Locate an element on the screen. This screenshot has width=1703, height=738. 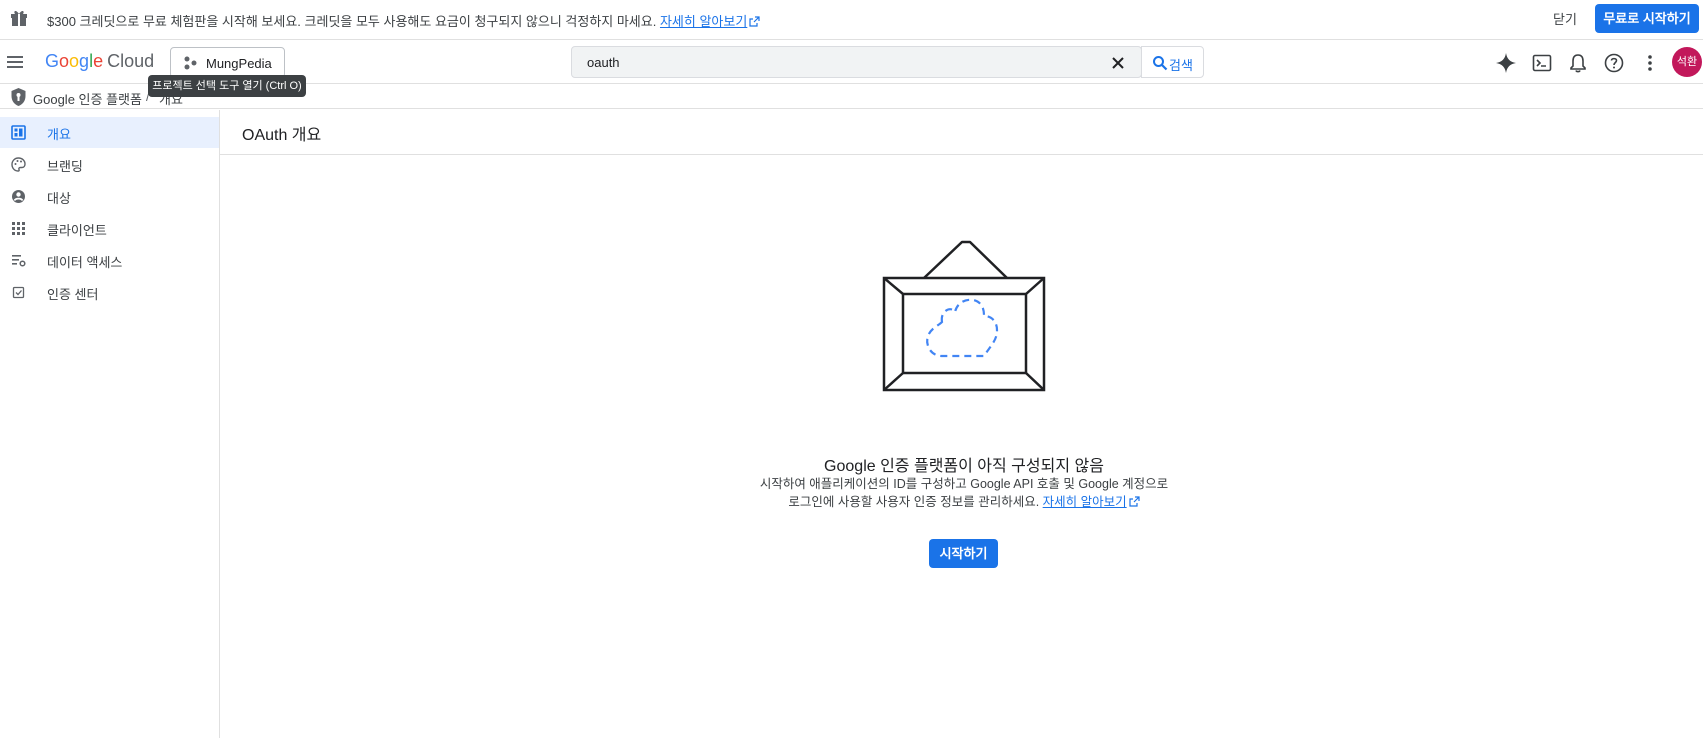
project-picker-button: MungPedia is located at coordinates (227, 62).